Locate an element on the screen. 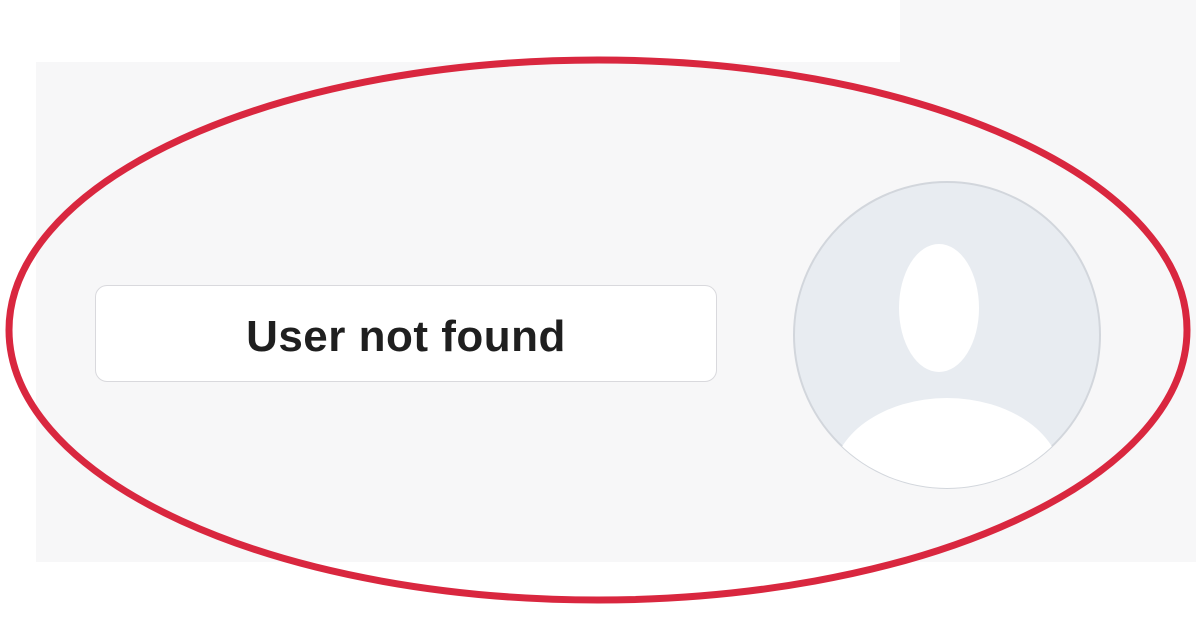  default-user-avatar-icon is located at coordinates (947, 335).